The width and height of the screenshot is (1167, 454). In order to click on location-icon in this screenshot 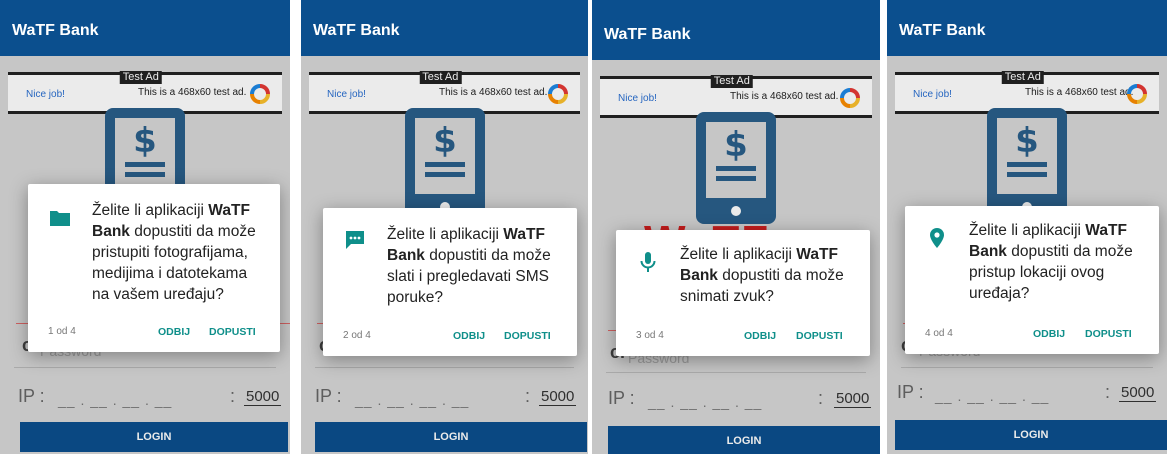, I will do `click(937, 238)`.